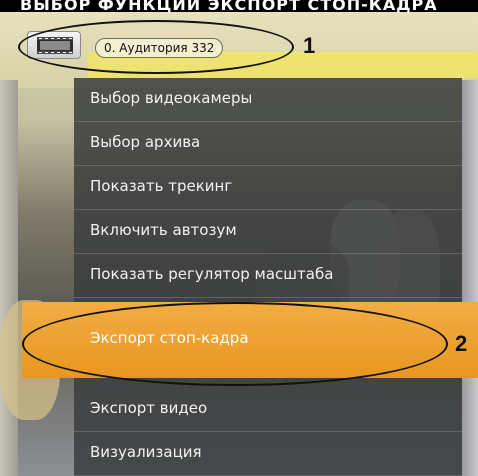  What do you see at coordinates (161, 186) in the screenshot?
I see `menu-item-label: Показать трекинг` at bounding box center [161, 186].